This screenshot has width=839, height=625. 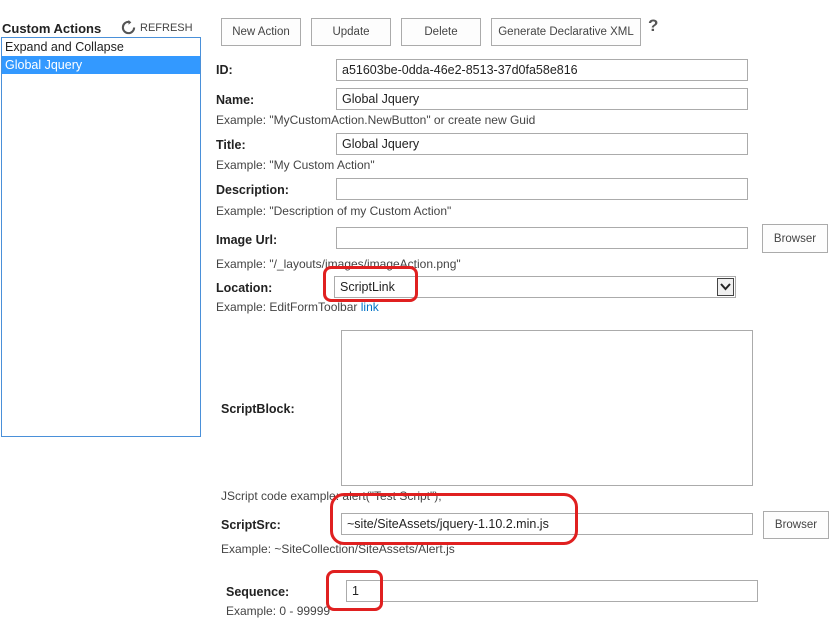 I want to click on script-src-highlight, so click(x=454, y=519).